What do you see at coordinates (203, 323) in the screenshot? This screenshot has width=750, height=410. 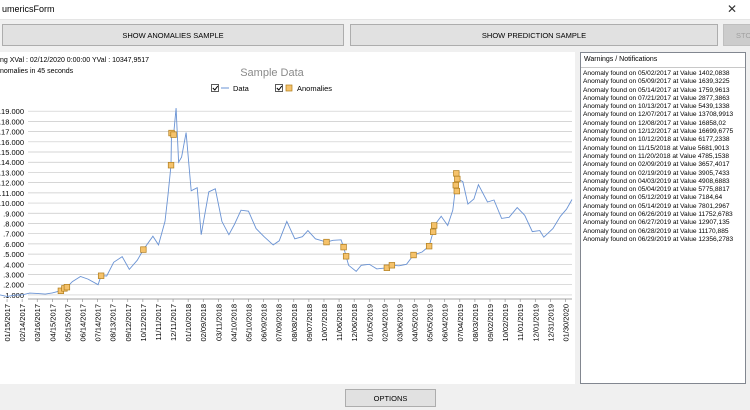 I see `x-tick-label: 02/09/2018` at bounding box center [203, 323].